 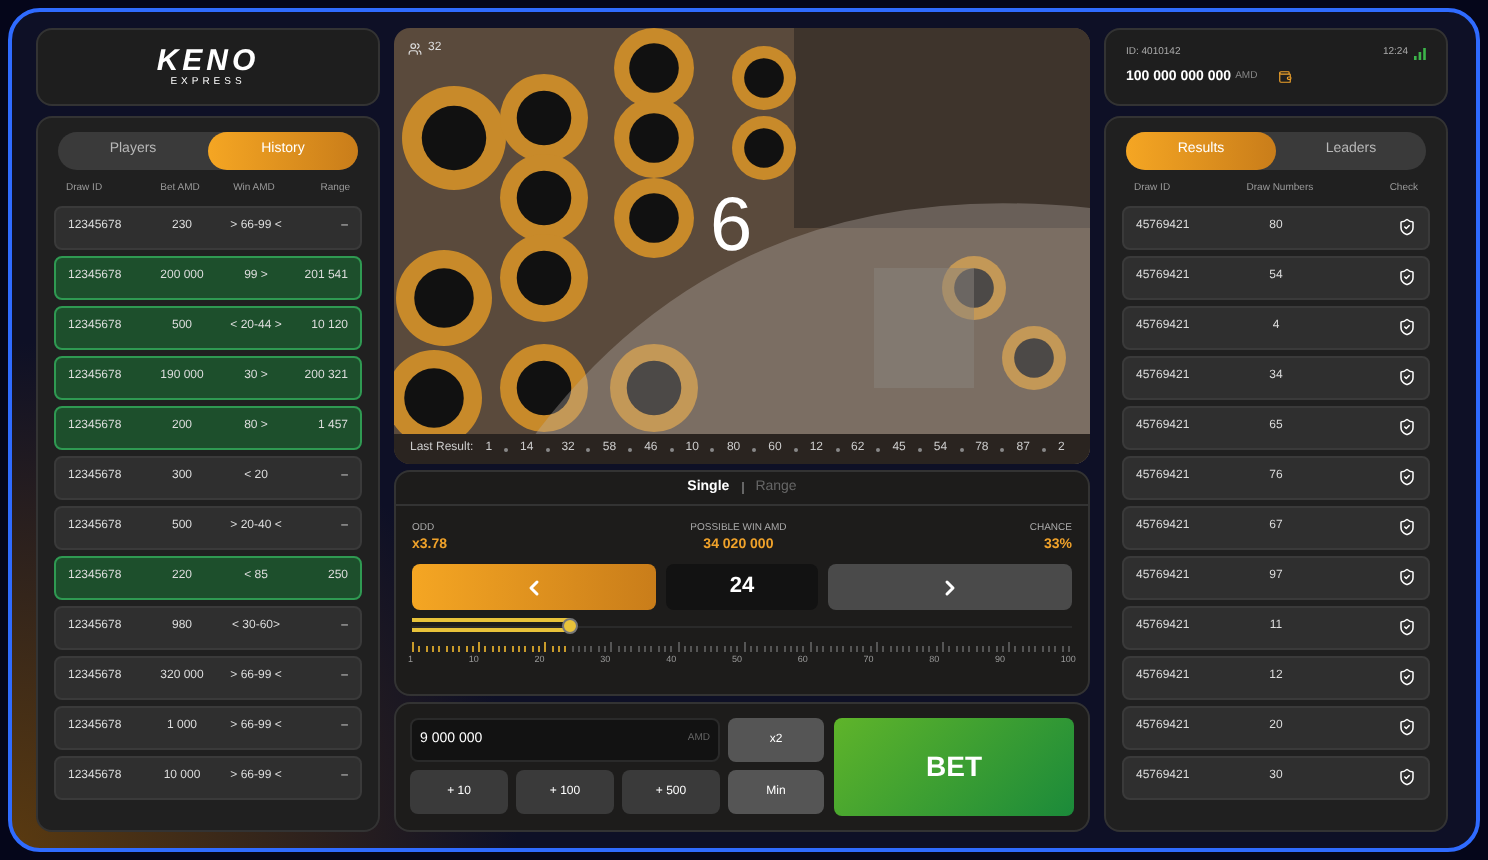 I want to click on viewers-icon, so click(x=415, y=49).